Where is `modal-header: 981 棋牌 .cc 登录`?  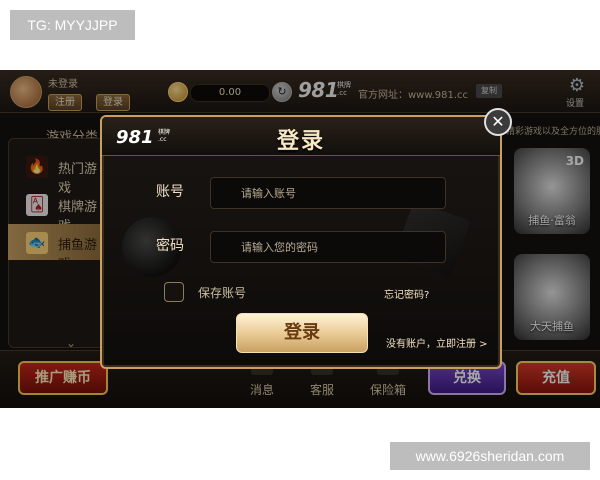
modal-header: 981 棋牌 .cc 登录 is located at coordinates (301, 136).